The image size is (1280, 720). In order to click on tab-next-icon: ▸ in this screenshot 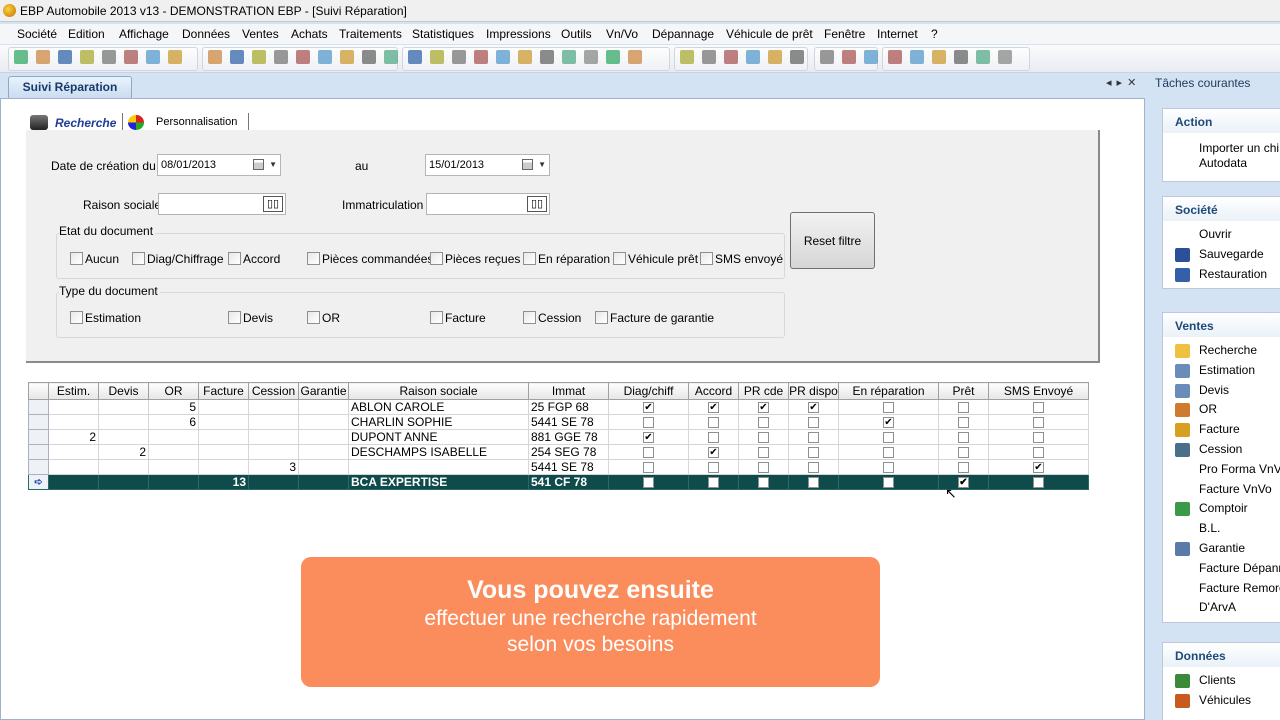, I will do `click(1122, 83)`.